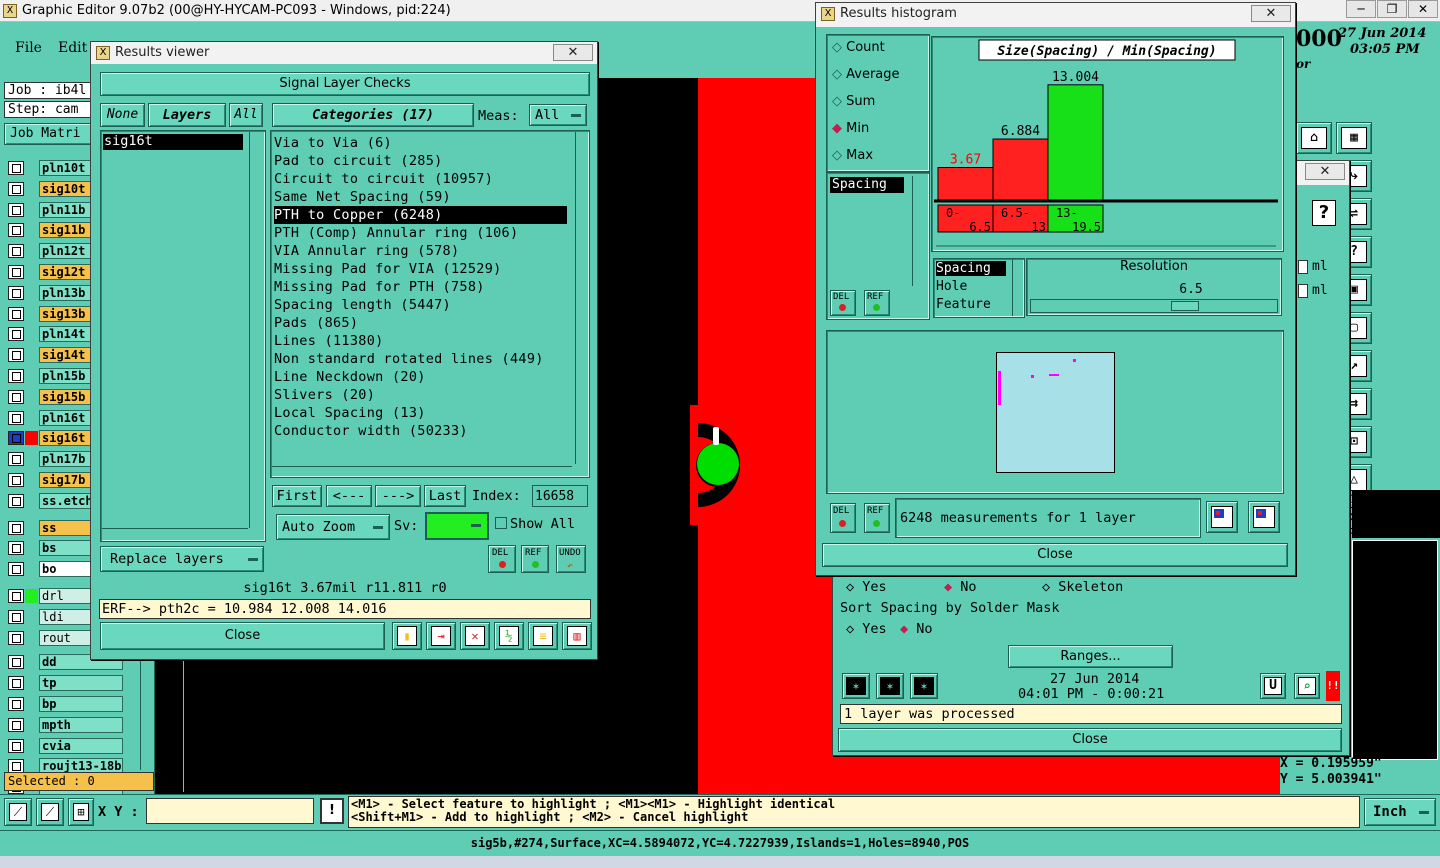 The width and height of the screenshot is (1440, 868). What do you see at coordinates (866, 74) in the screenshot?
I see `stat-option: ◇ Average` at bounding box center [866, 74].